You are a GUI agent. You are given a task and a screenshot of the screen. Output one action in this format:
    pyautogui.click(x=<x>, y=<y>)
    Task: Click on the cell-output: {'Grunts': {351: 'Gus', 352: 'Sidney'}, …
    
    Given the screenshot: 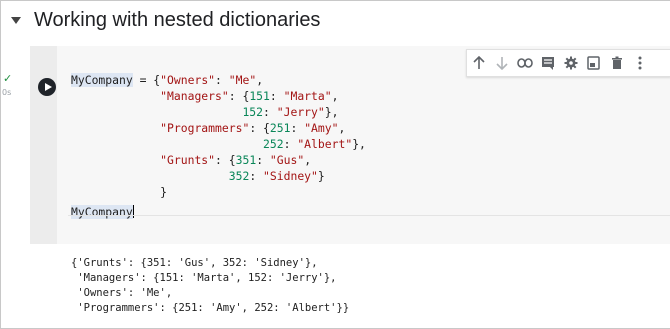 What is the action you would take?
    pyautogui.click(x=210, y=286)
    